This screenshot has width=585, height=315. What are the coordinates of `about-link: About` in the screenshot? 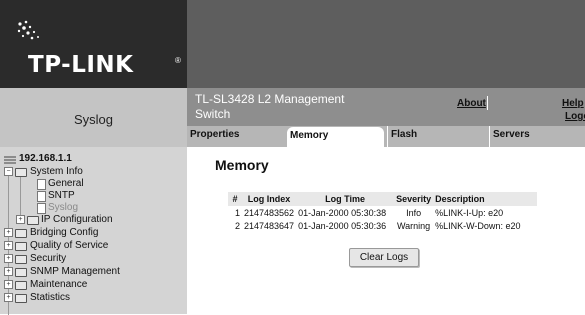 It's located at (471, 103).